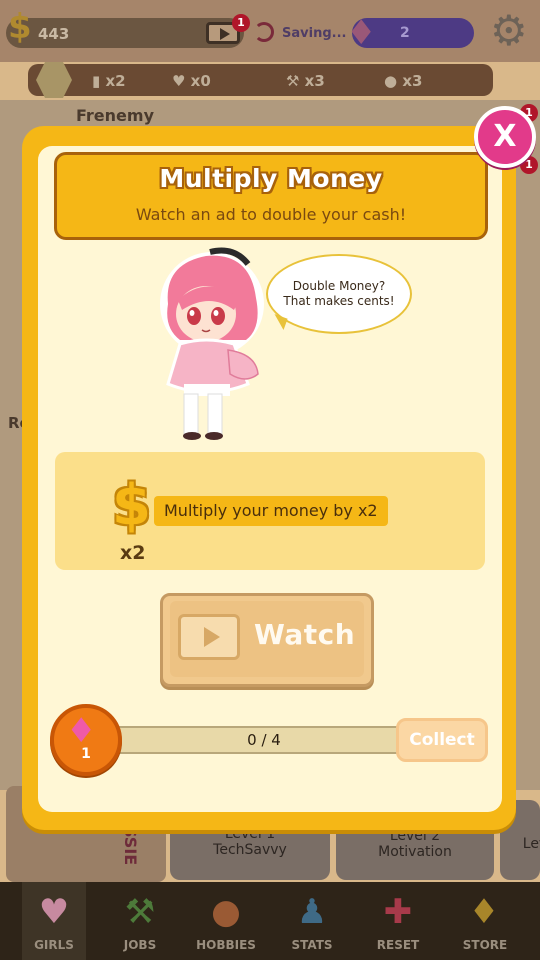 The width and height of the screenshot is (540, 960). I want to click on speech-line-1: Double Money?, so click(339, 286).